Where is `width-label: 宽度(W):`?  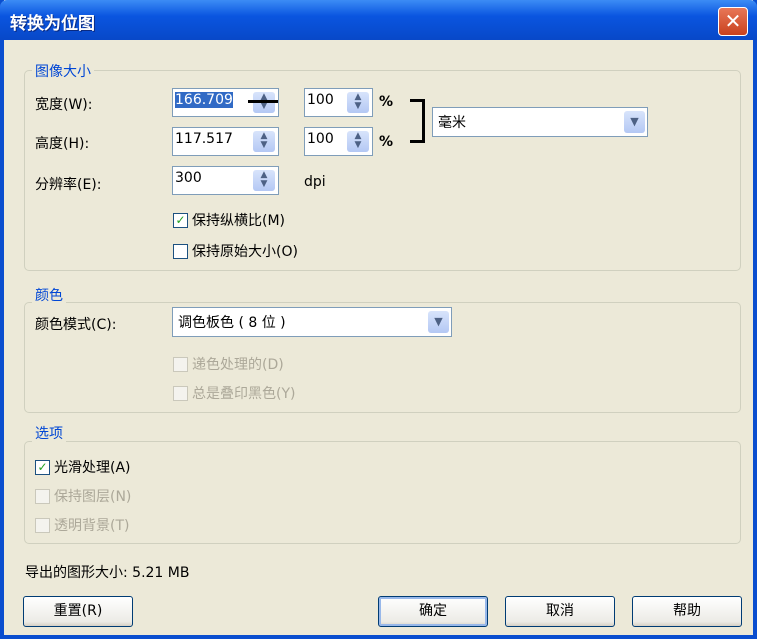
width-label: 宽度(W): is located at coordinates (64, 105).